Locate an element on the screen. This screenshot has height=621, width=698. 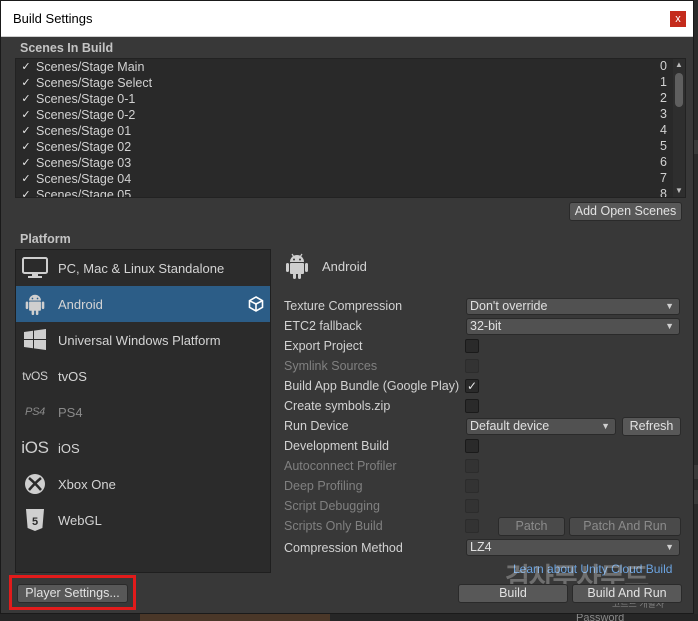
texture-compression-label: Texture Compression is located at coordinates (343, 306).